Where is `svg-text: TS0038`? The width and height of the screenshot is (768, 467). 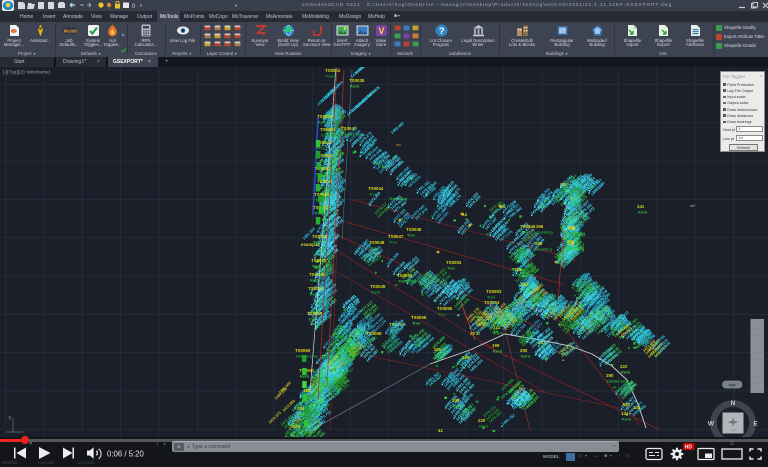
svg-text: TS0038 is located at coordinates (357, 80).